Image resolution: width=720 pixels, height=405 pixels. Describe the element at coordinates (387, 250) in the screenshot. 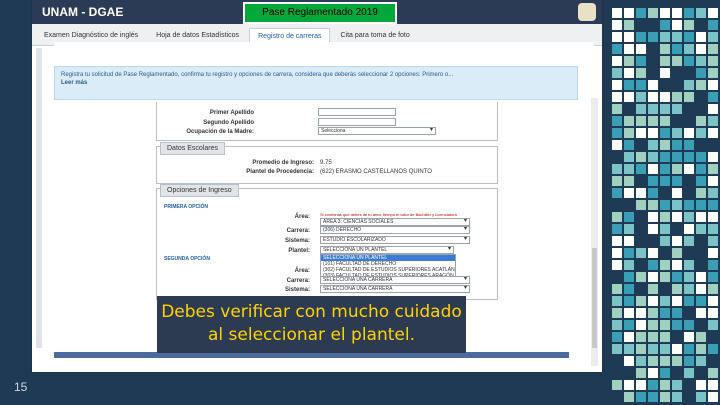

I see `plantel-select-1: SELECCIONA UN PLANTEL` at that location.